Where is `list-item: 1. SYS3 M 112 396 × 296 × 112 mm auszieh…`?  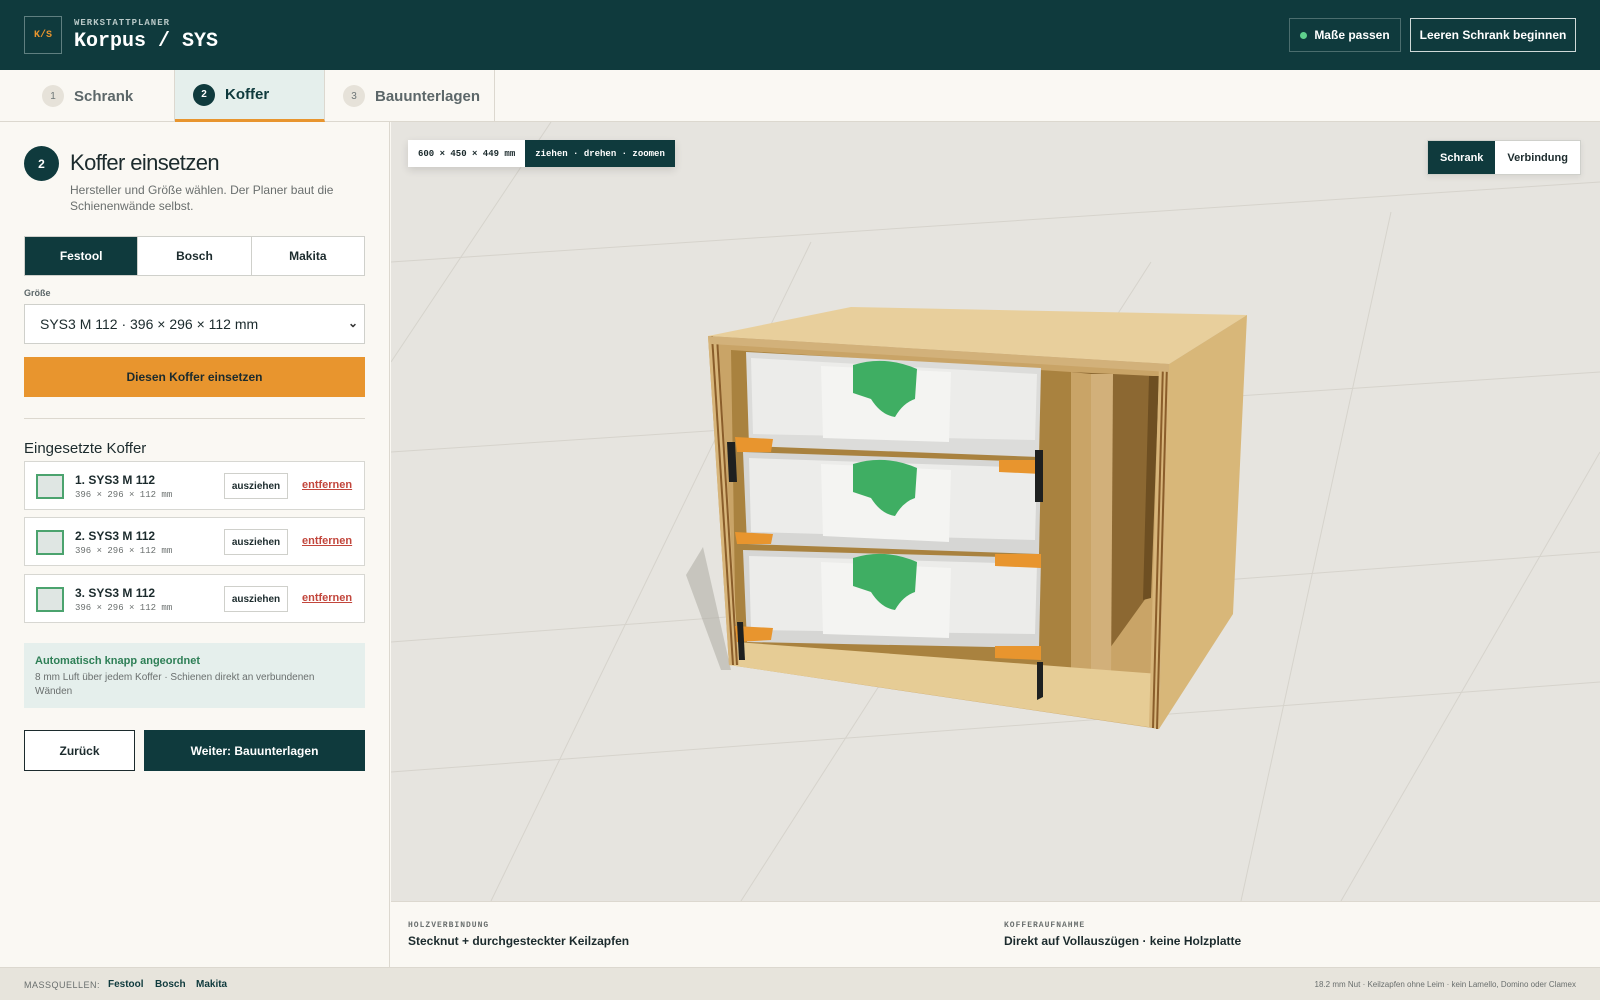
list-item: 1. SYS3 M 112 396 × 296 × 112 mm auszieh… is located at coordinates (194, 485).